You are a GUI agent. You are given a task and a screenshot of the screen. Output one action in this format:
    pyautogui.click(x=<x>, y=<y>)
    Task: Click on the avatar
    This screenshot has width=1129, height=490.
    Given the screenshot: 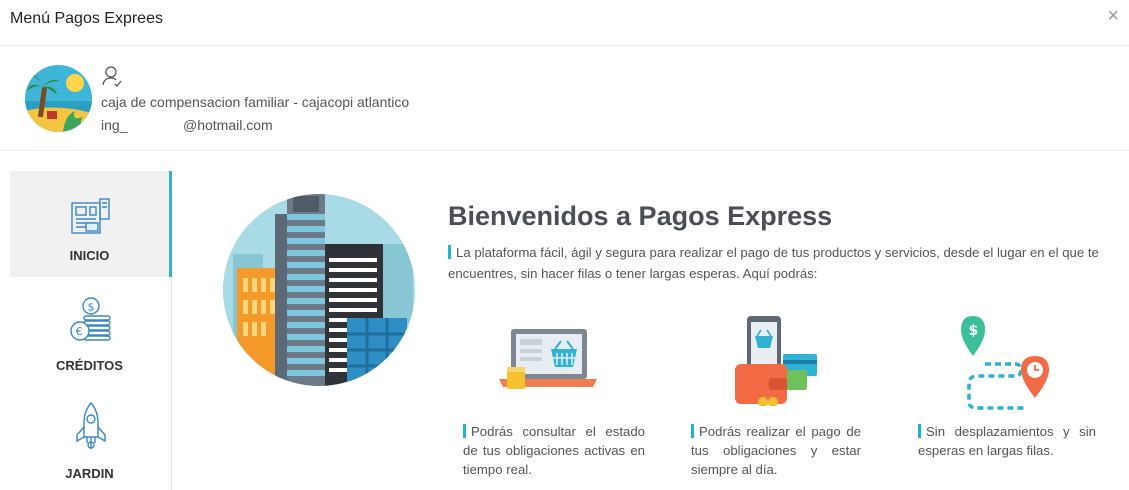 What is the action you would take?
    pyautogui.click(x=58, y=98)
    